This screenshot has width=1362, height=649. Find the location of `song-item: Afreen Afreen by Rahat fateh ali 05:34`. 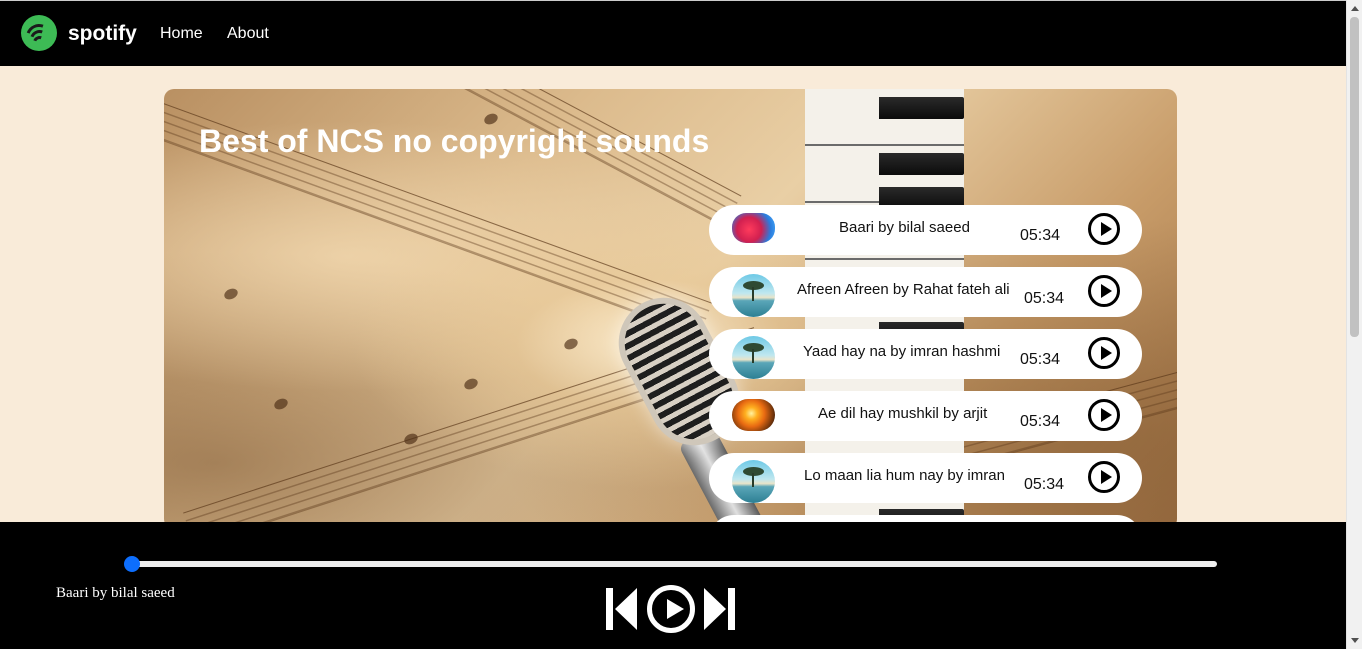

song-item: Afreen Afreen by Rahat fateh ali 05:34 is located at coordinates (925, 292).